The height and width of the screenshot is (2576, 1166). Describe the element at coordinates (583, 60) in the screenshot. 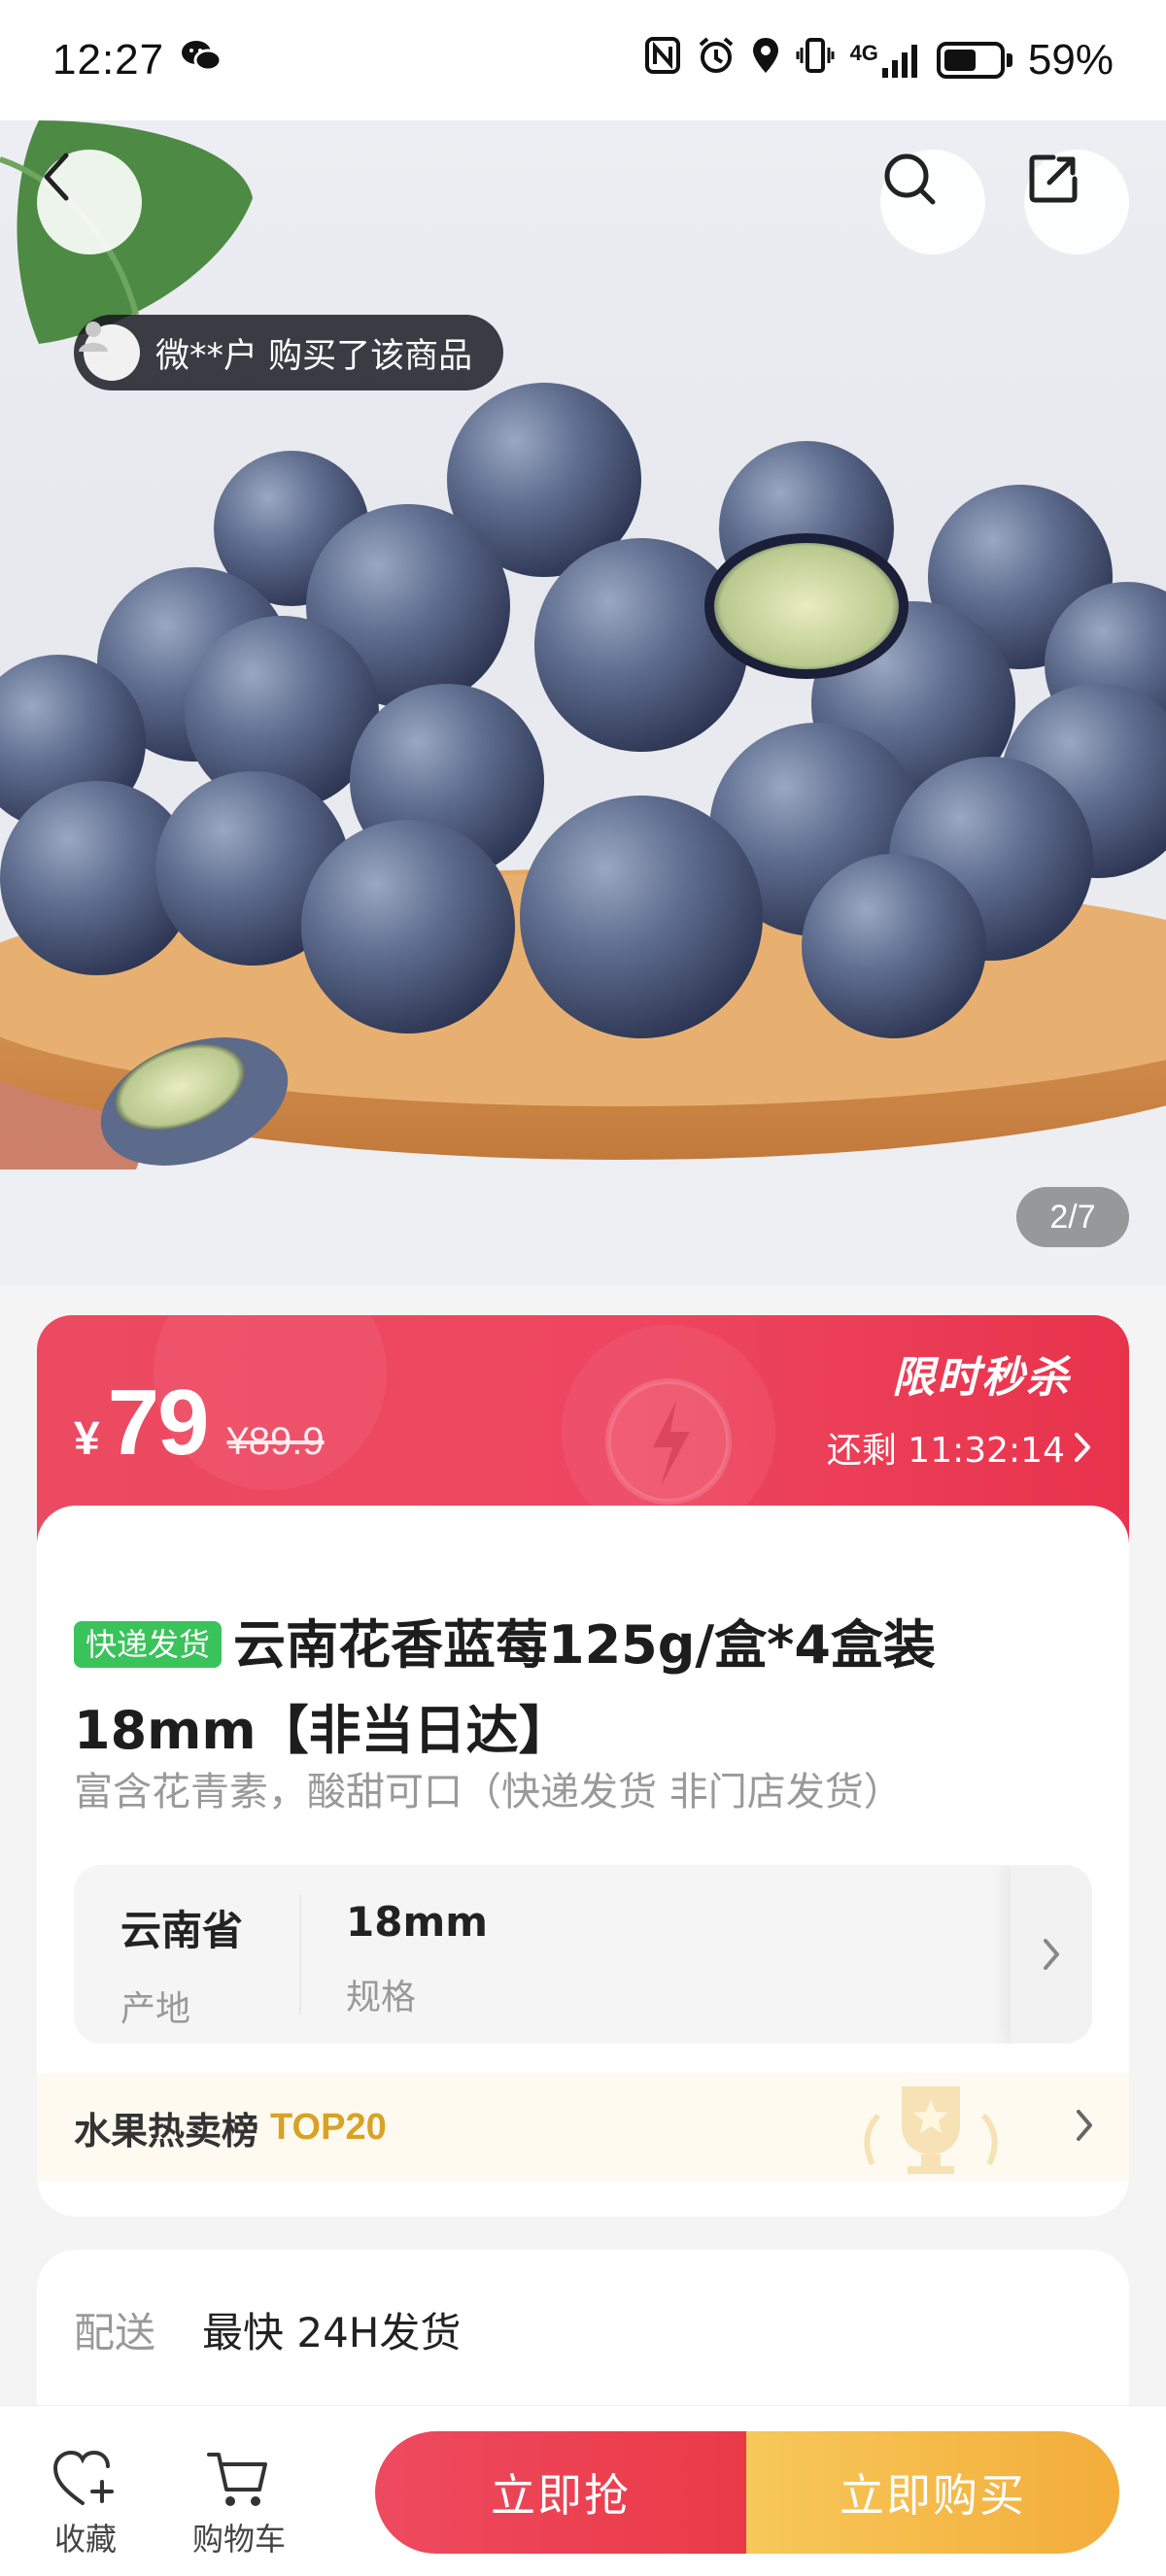

I see `status-bar: 12:27 4G 59%` at that location.